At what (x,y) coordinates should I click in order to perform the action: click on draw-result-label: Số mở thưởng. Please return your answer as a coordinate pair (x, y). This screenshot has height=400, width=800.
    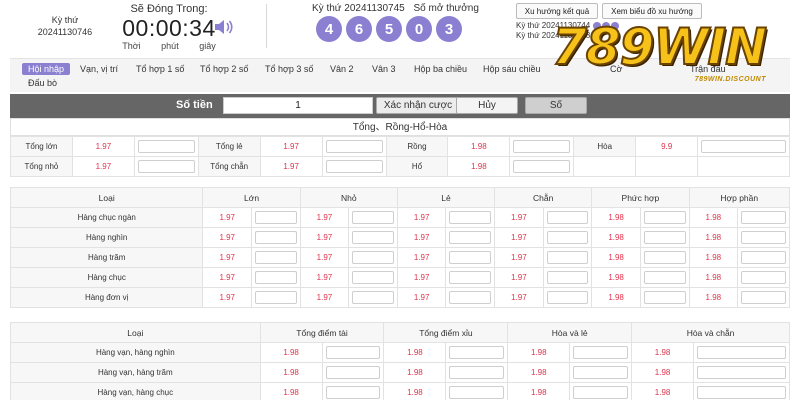
    Looking at the image, I should click on (446, 8).